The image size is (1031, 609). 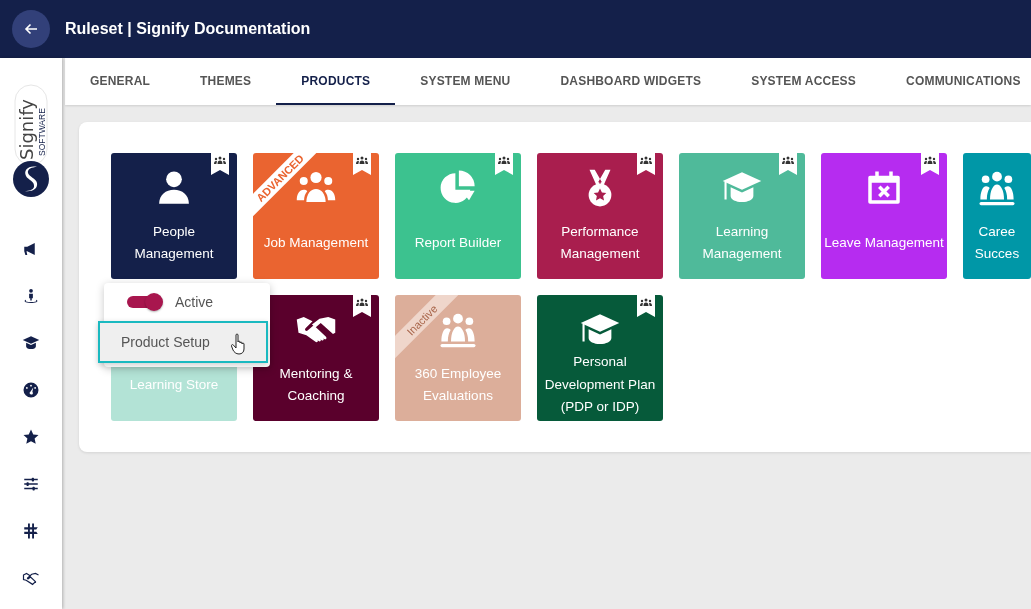 I want to click on gauge-icon, so click(x=31, y=390).